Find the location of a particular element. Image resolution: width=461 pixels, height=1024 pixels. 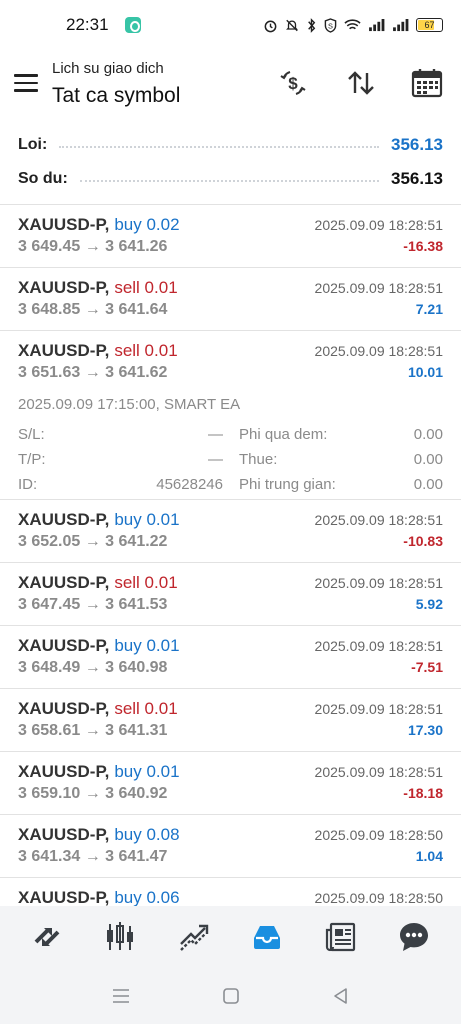

sl-label: S/L: is located at coordinates (31, 434).